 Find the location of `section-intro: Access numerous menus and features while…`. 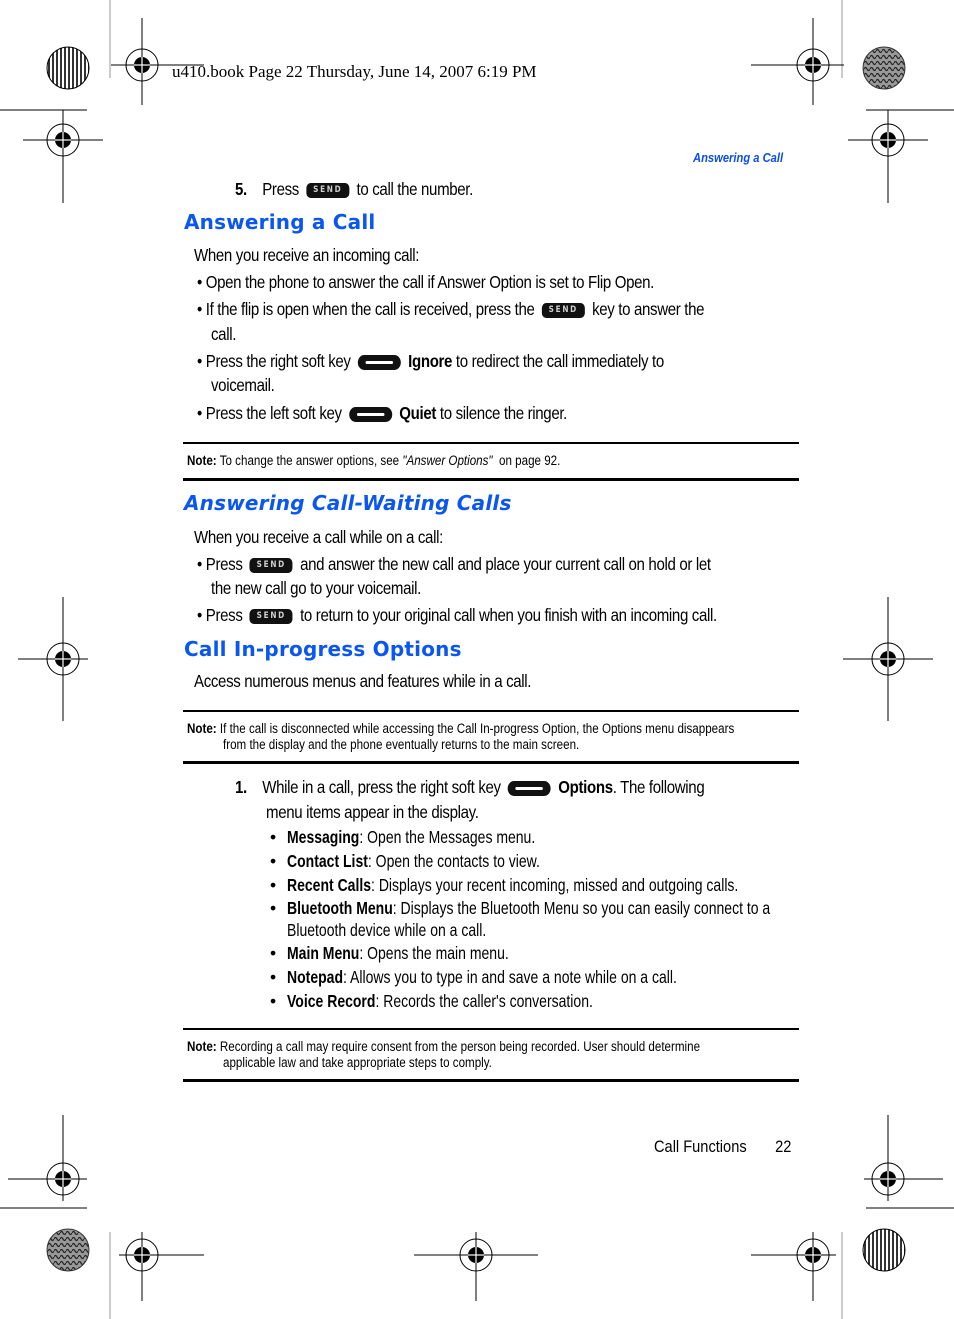

section-intro: Access numerous menus and features while… is located at coordinates (363, 681).